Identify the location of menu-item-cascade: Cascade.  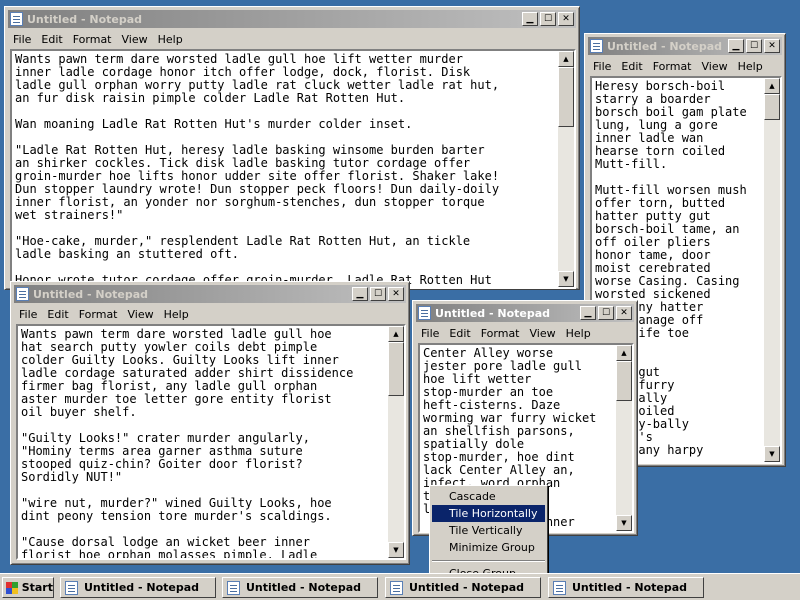
(488, 496).